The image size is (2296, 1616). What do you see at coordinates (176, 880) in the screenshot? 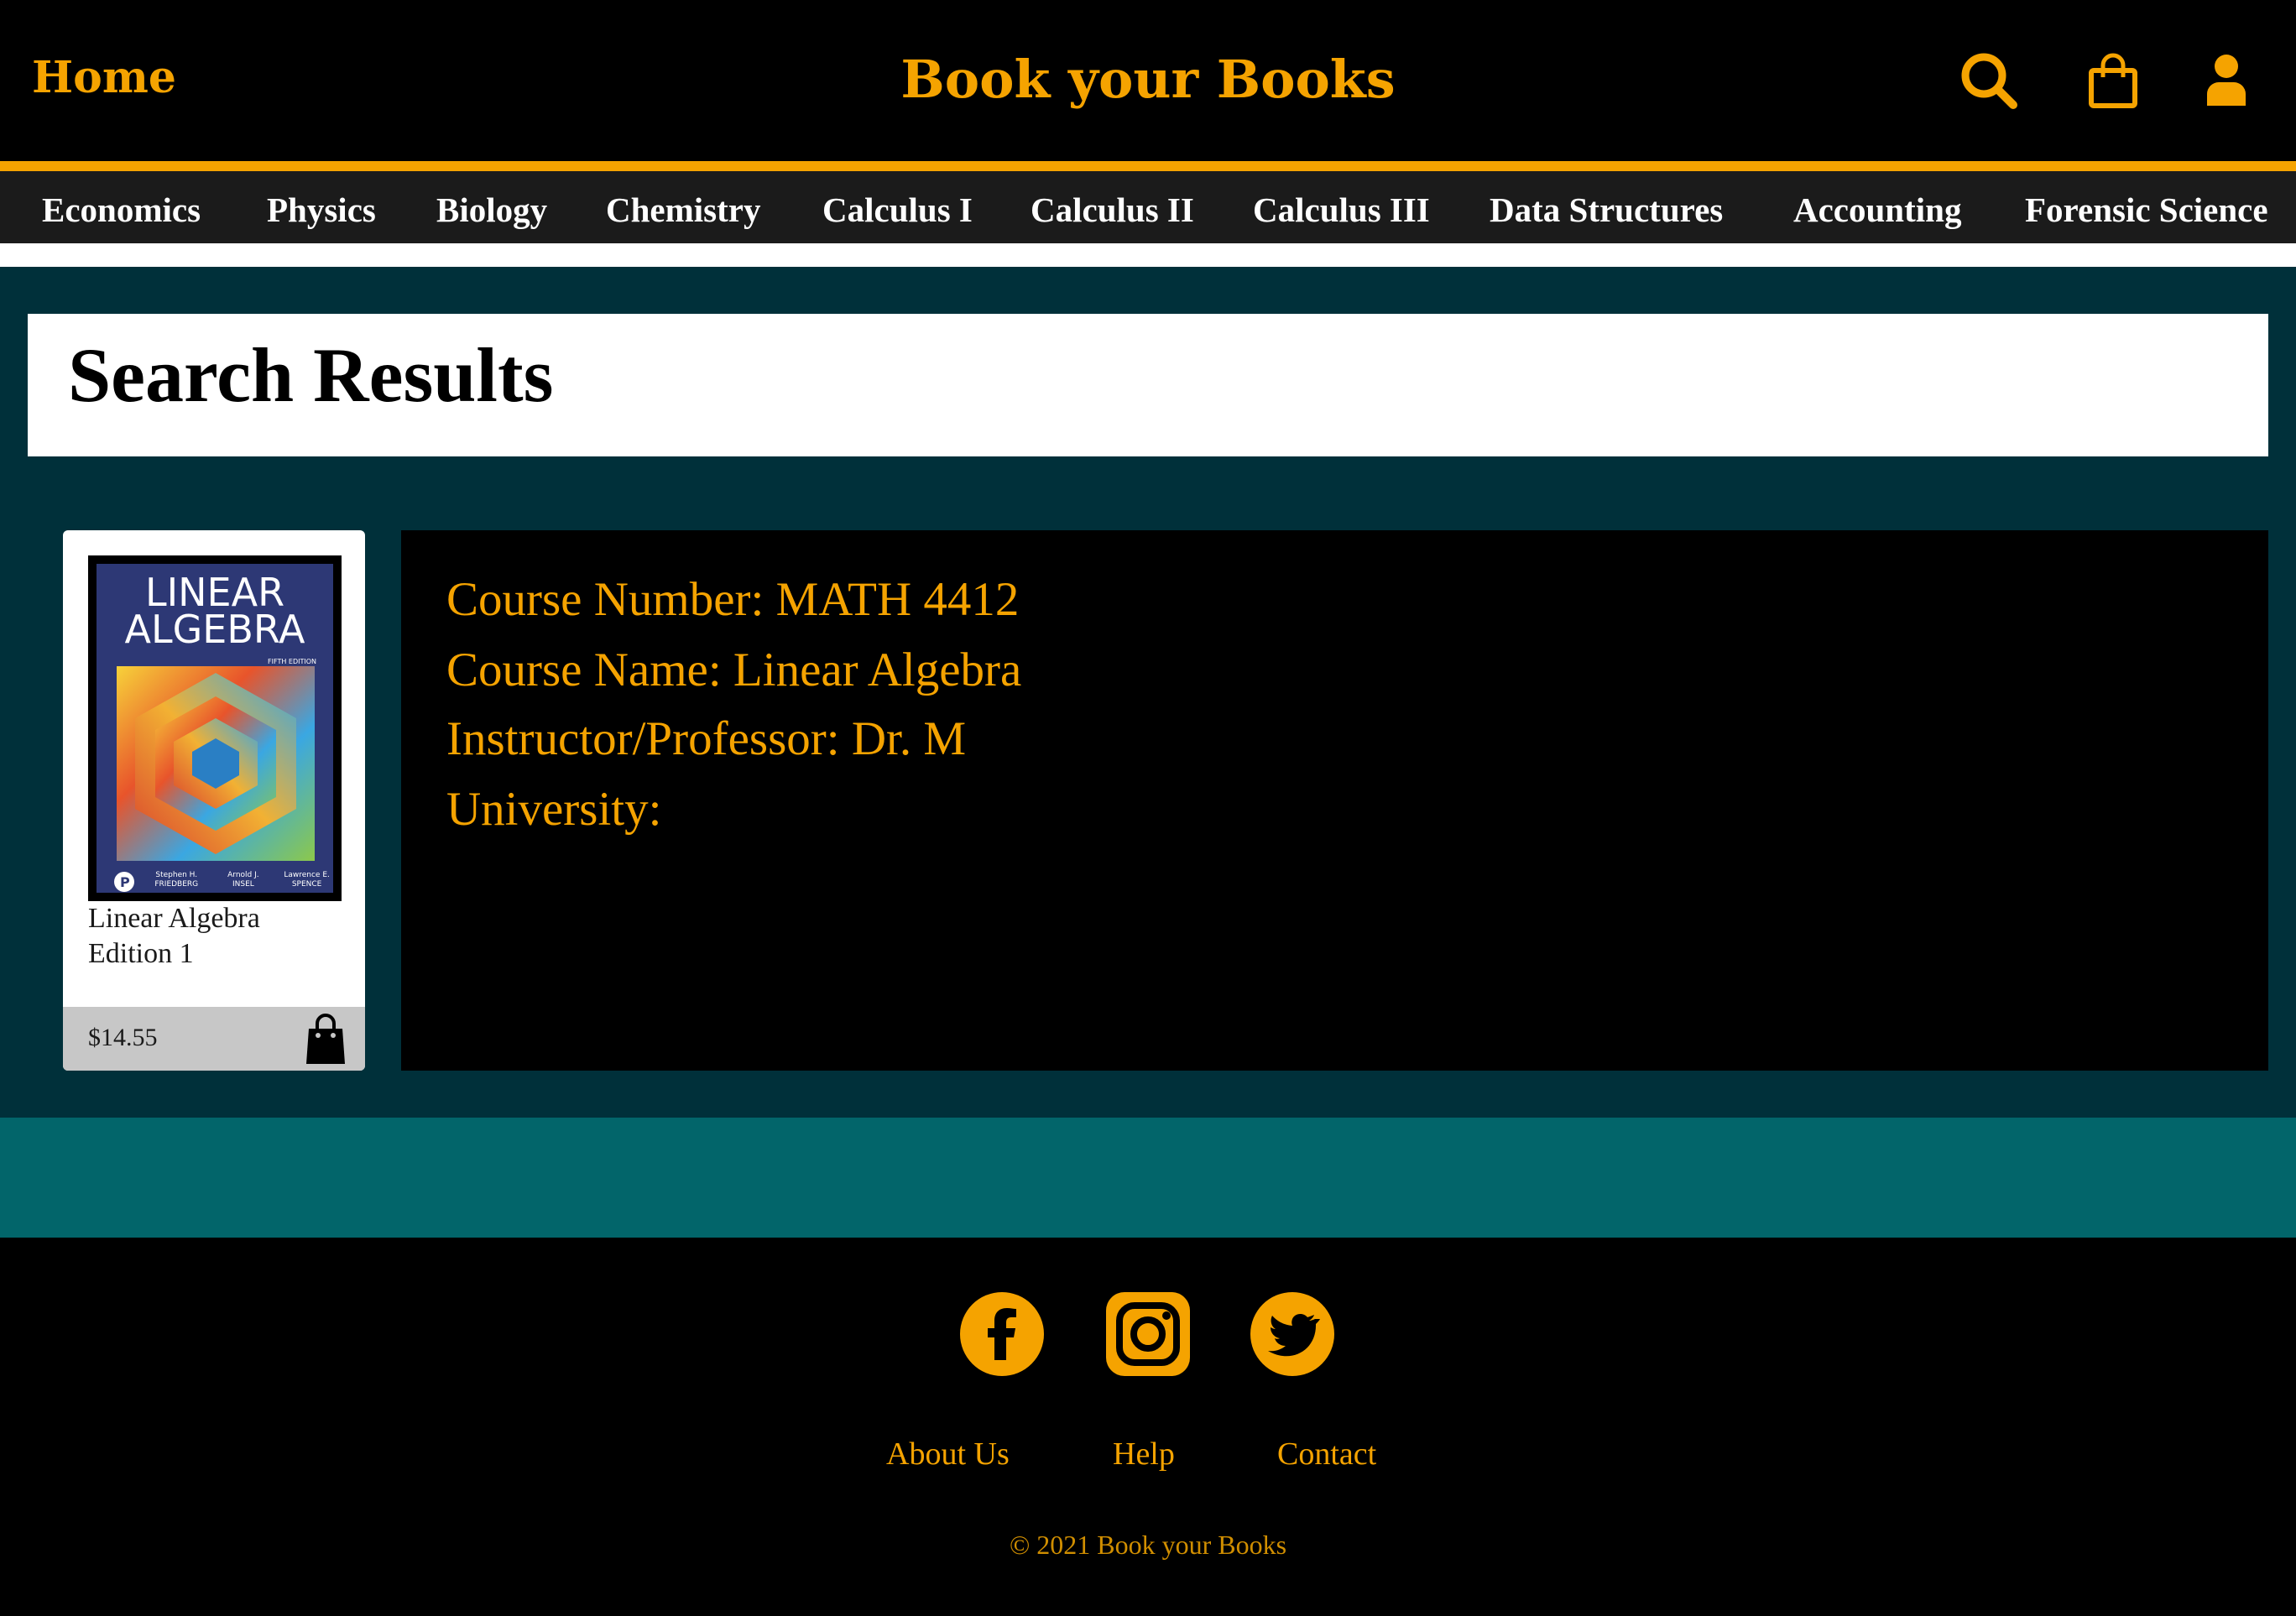
I see `cover-author: Stephen H. FRIEDBERG` at bounding box center [176, 880].